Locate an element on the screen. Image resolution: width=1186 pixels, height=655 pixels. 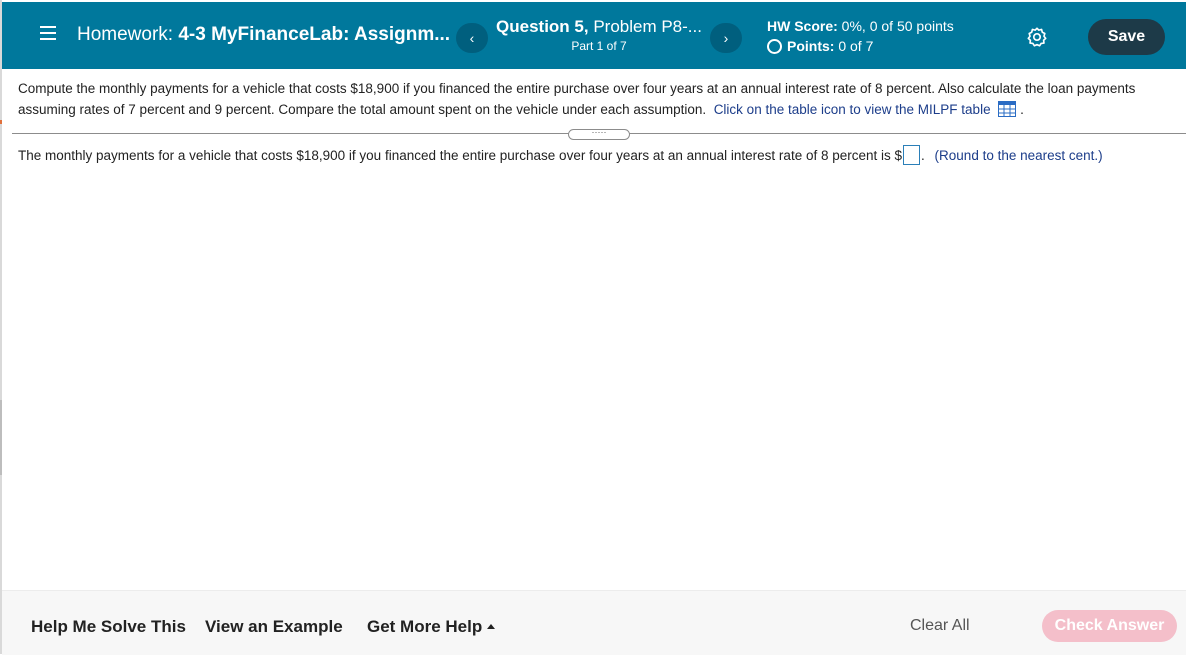
help-me-solve-button: Help Me Solve This is located at coordinates (108, 627).